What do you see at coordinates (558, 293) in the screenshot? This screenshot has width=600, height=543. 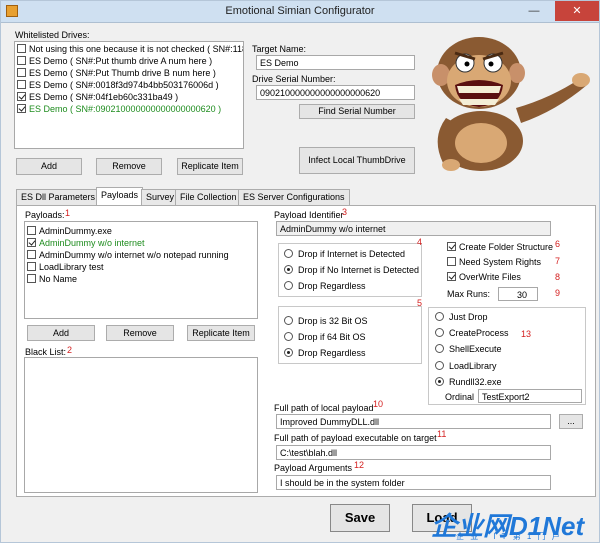 I see `annotation-9: 9` at bounding box center [558, 293].